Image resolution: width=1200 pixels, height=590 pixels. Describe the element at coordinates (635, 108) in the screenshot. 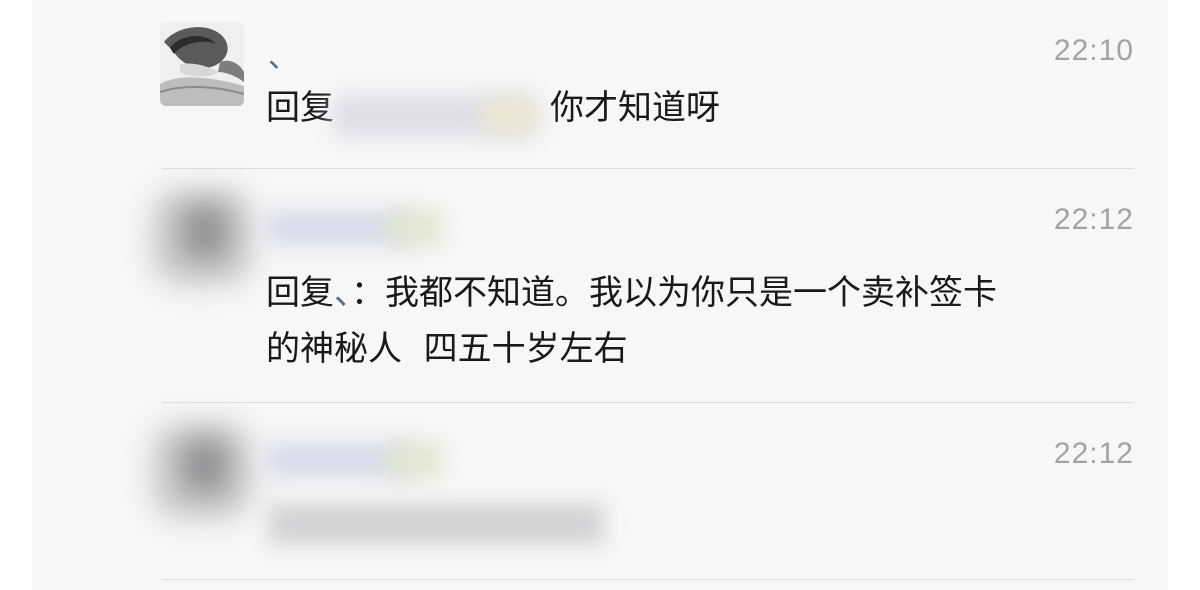

I see `comment-message: 你才知道呀` at that location.